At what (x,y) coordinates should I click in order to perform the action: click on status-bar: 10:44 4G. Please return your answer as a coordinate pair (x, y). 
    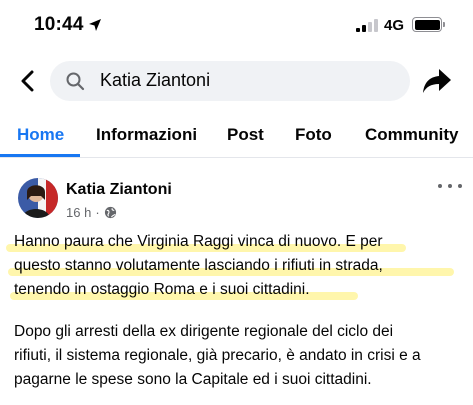
    Looking at the image, I should click on (236, 26).